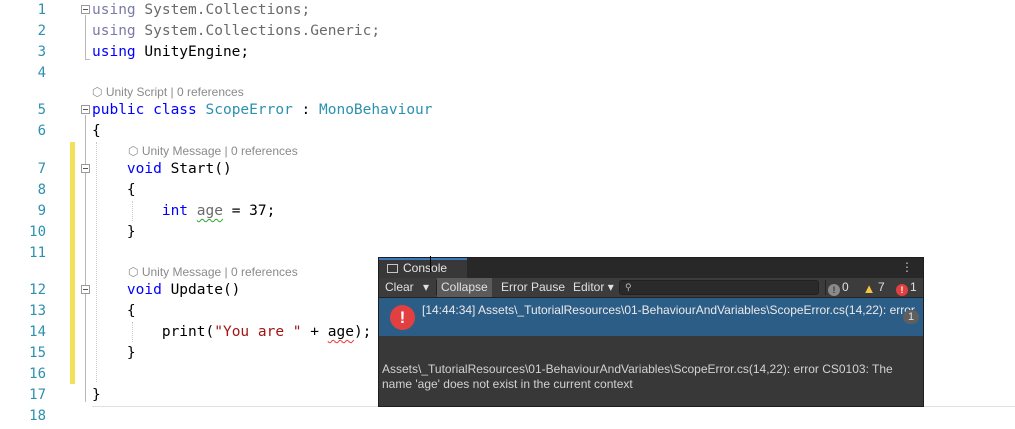 The image size is (1015, 429). What do you see at coordinates (114, 353) in the screenshot?
I see `code-line-15: }` at bounding box center [114, 353].